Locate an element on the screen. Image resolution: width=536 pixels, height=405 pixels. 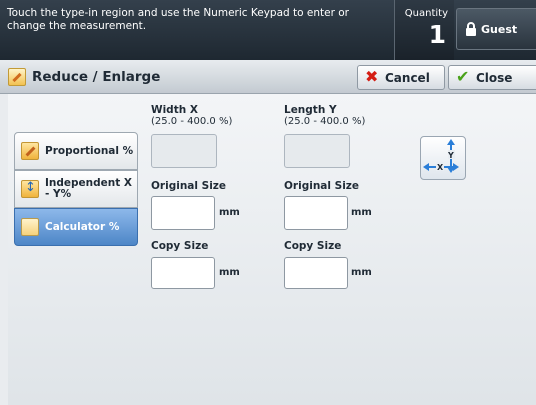
close-button: ✔ Close is located at coordinates (492, 77).